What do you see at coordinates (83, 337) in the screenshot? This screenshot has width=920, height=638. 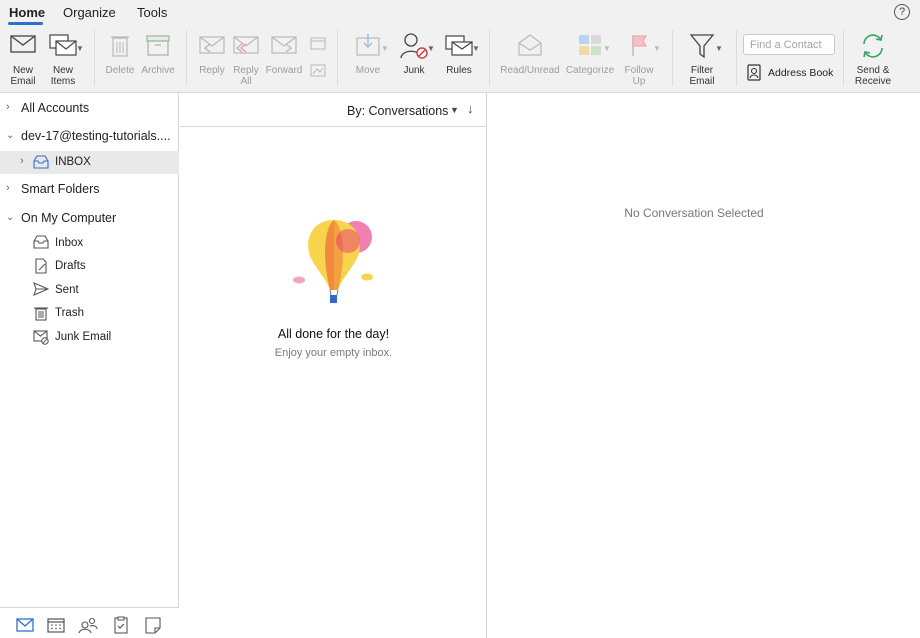 I see `sidebar-item-label: Junk Email` at bounding box center [83, 337].